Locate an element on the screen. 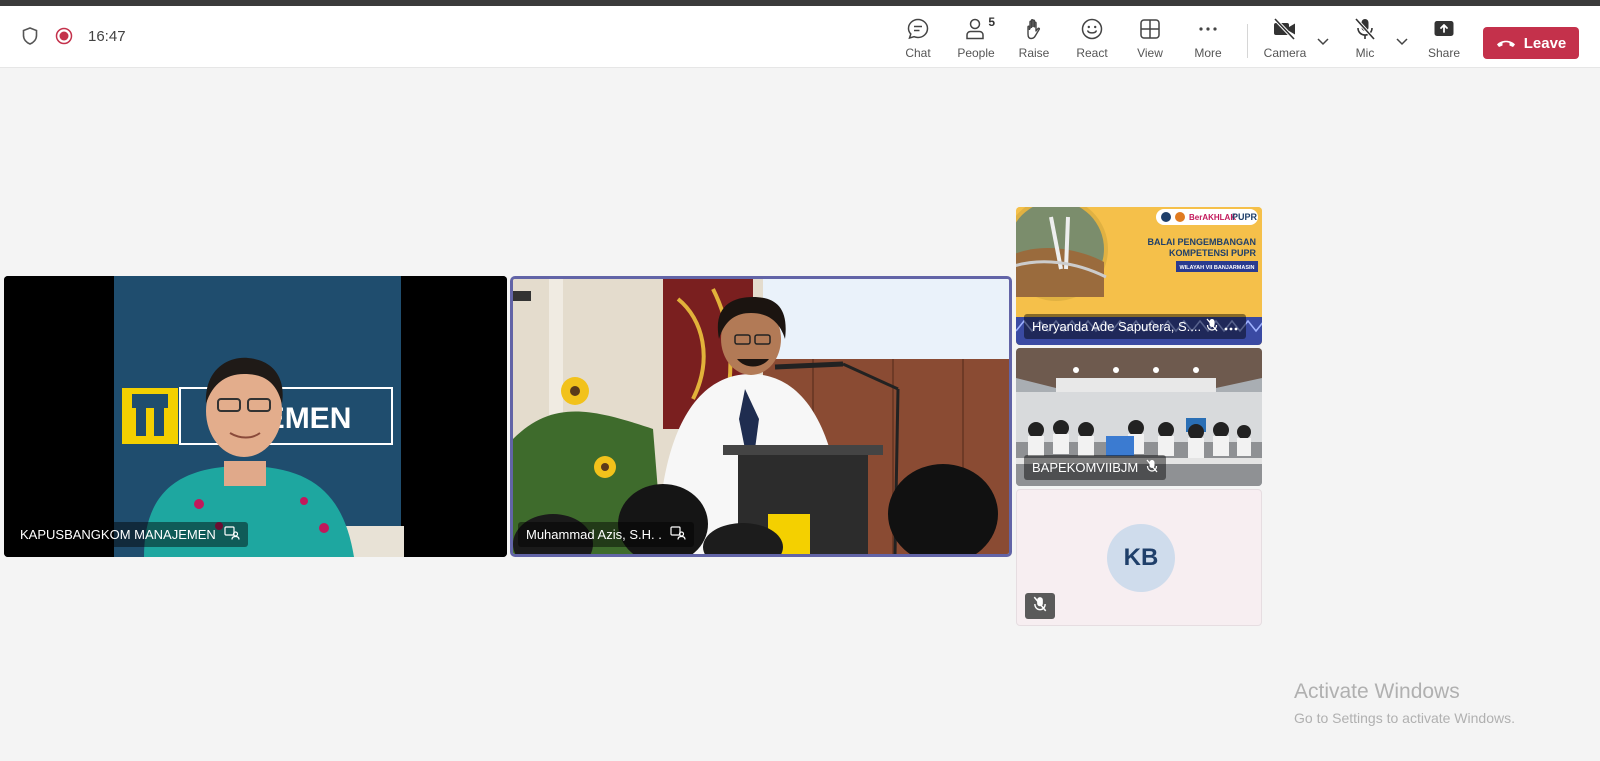  leave-label: Leave is located at coordinates (1545, 43).